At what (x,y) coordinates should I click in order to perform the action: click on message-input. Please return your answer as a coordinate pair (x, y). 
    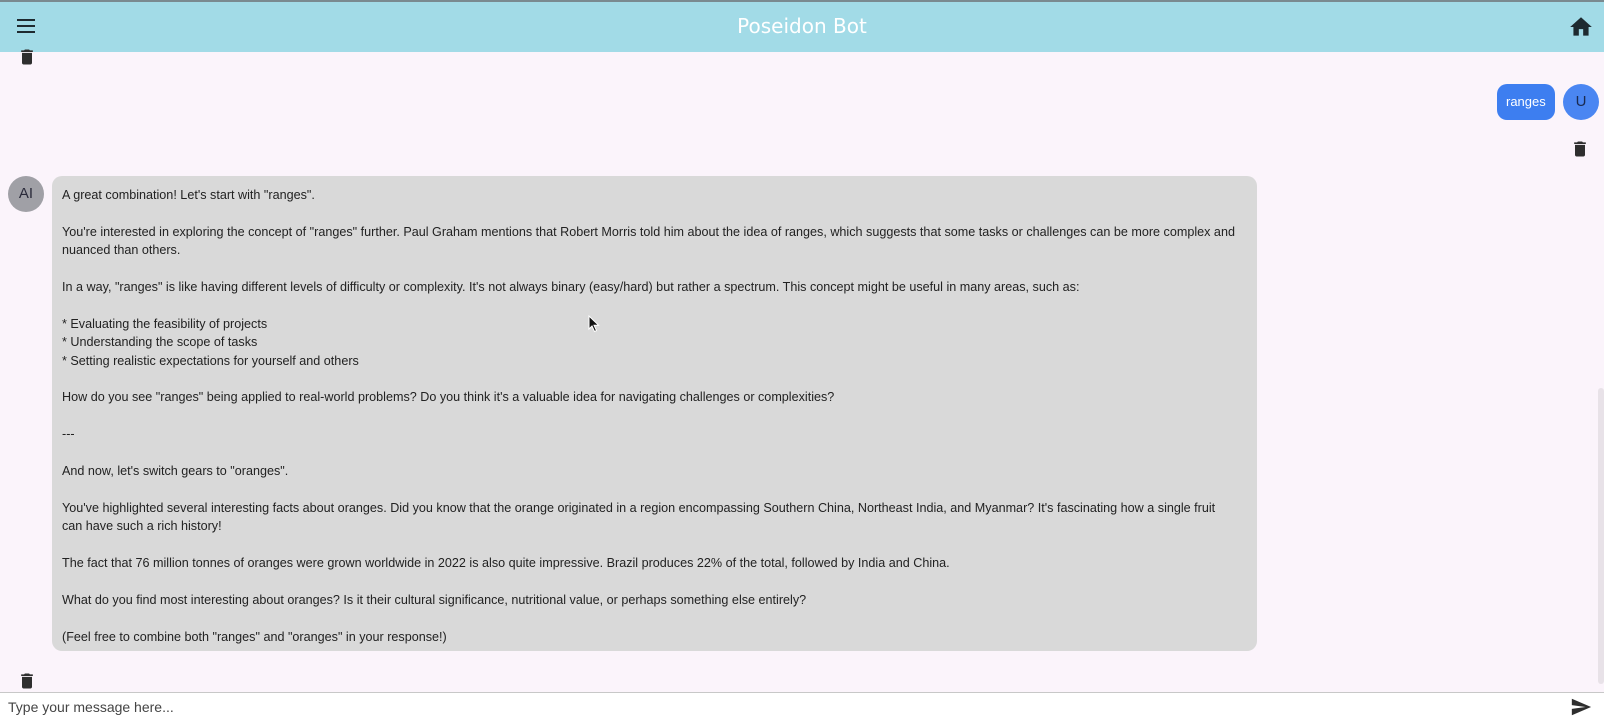
    Looking at the image, I should click on (778, 707).